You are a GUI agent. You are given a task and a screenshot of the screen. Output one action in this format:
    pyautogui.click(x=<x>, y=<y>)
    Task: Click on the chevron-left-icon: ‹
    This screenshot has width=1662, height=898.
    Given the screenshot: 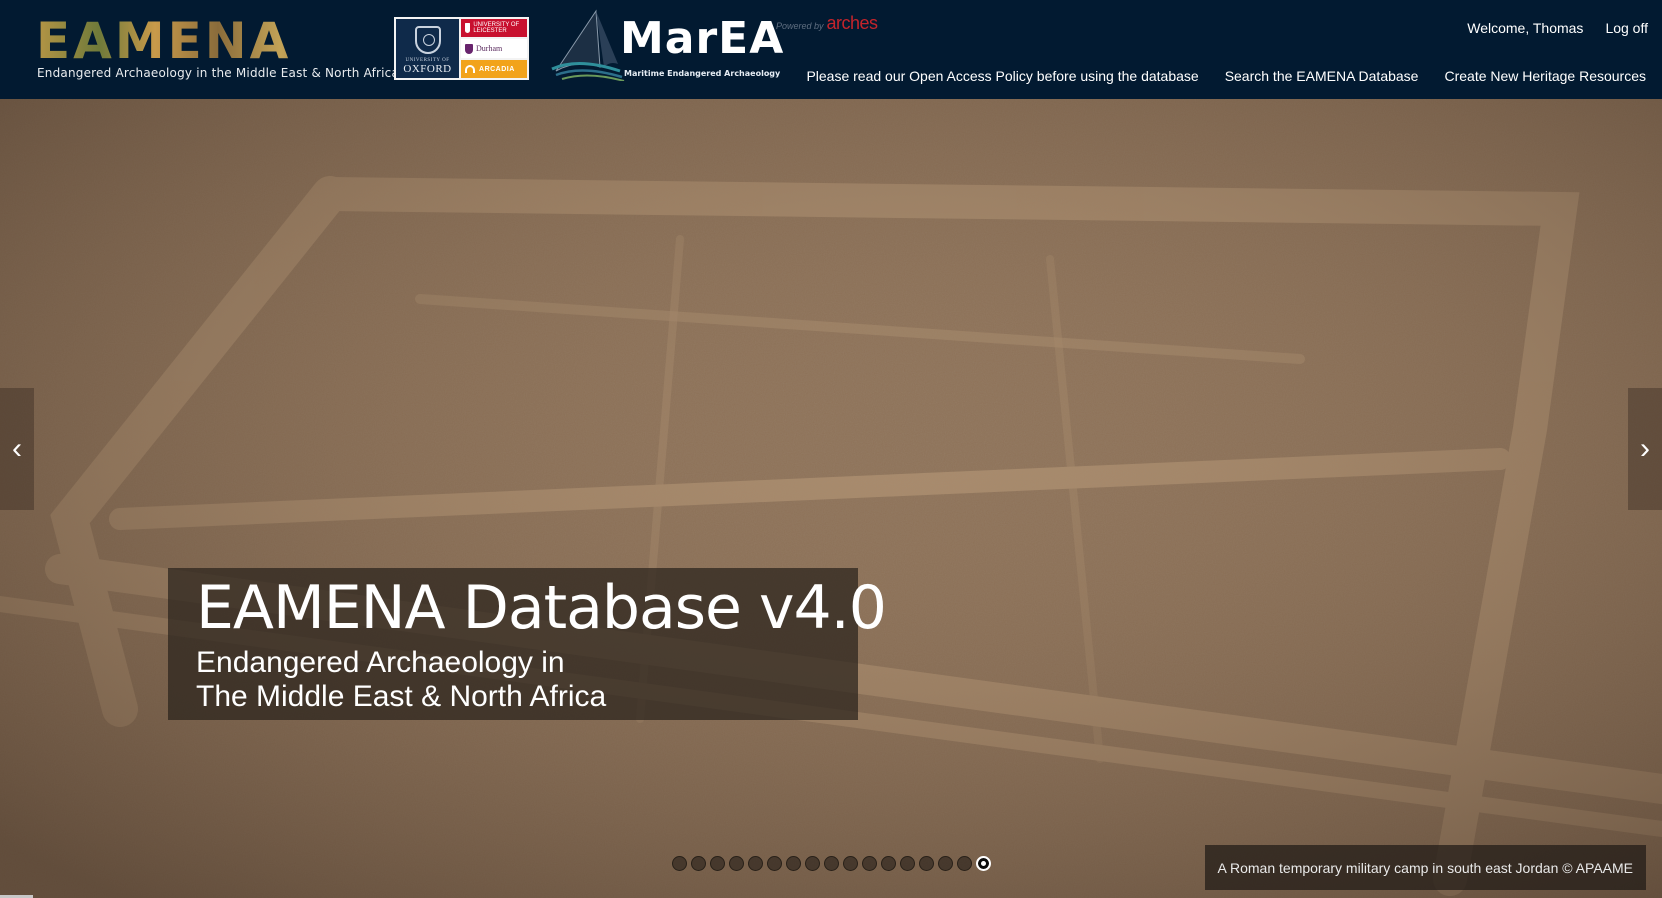 What is the action you would take?
    pyautogui.click(x=17, y=448)
    